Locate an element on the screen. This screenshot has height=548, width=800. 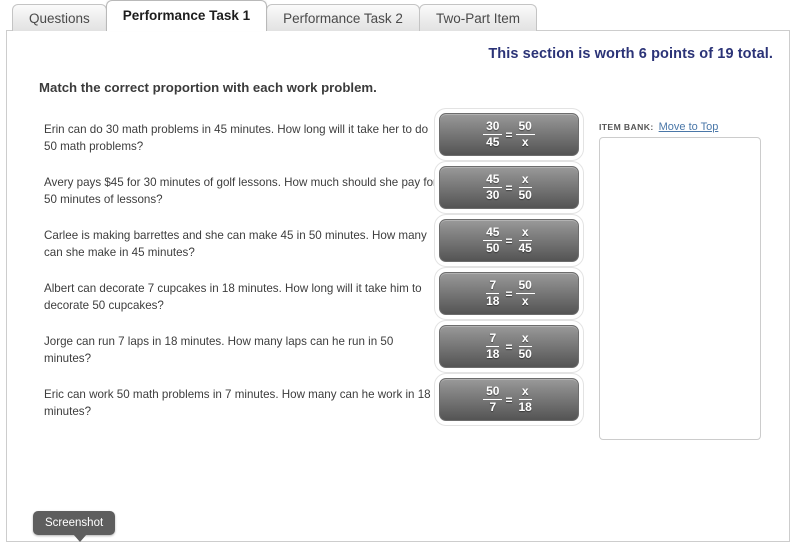
proportion-tile: 30 45 = 50 x is located at coordinates (509, 134).